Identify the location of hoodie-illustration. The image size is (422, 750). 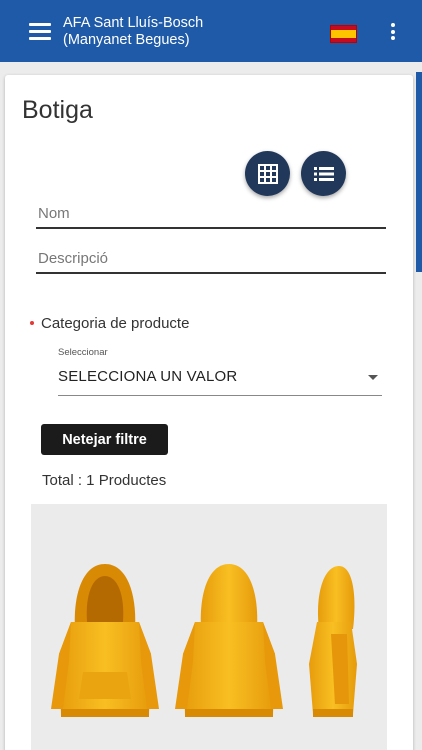
(204, 640).